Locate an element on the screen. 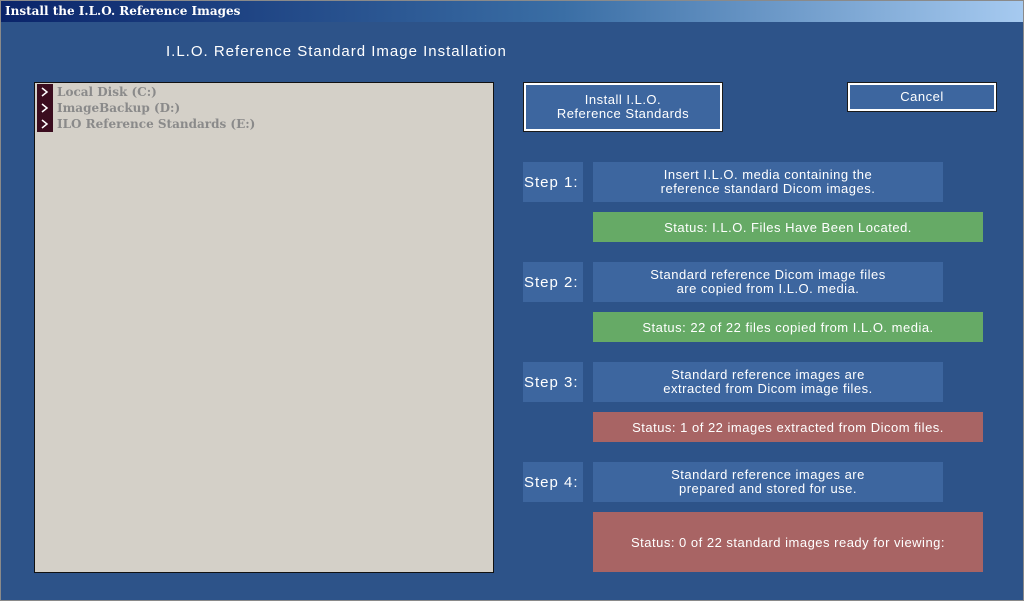 This screenshot has width=1024, height=601. step-1-status: Status: I.L.O. Files Have Been Located. is located at coordinates (788, 227).